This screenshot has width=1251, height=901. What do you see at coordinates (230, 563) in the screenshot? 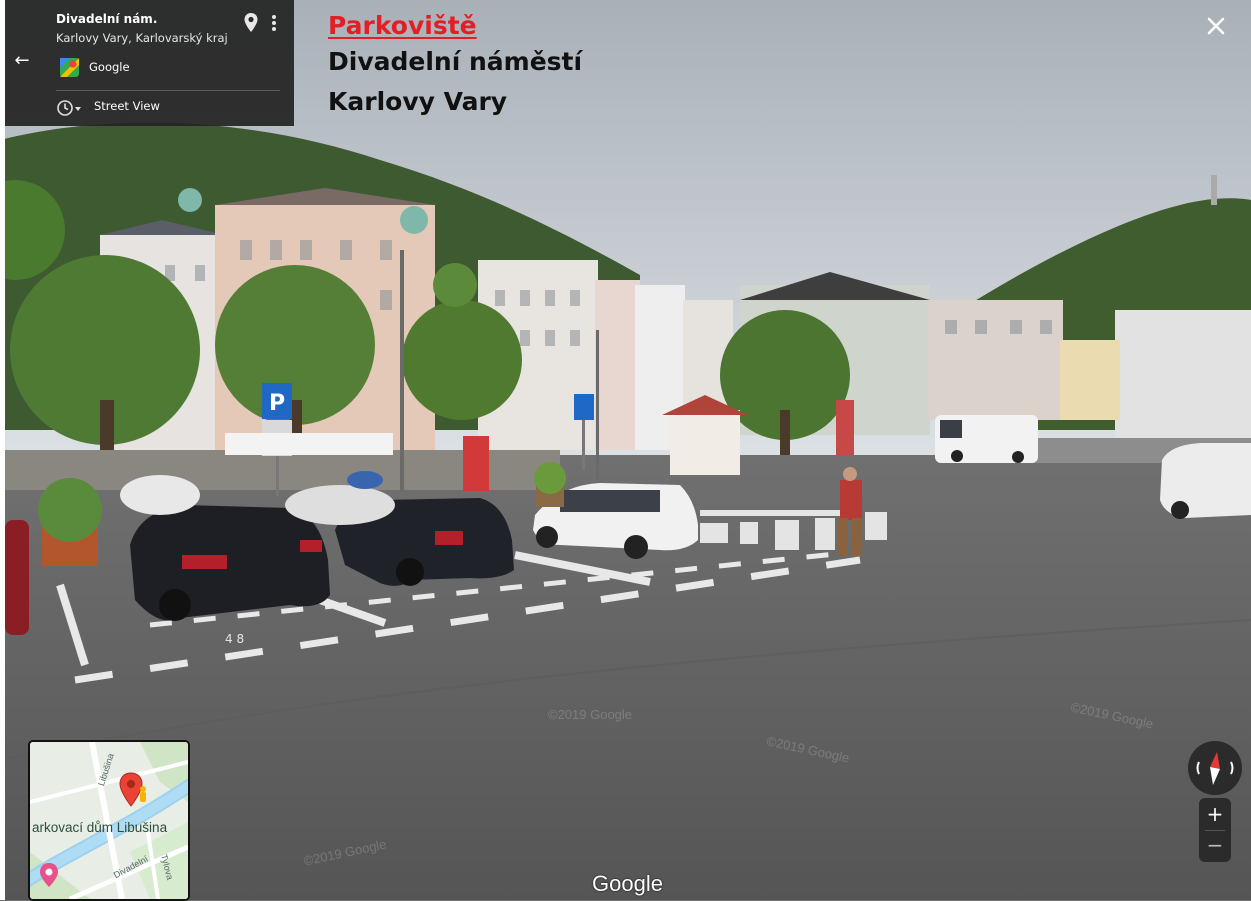
I see `black-car-left` at bounding box center [230, 563].